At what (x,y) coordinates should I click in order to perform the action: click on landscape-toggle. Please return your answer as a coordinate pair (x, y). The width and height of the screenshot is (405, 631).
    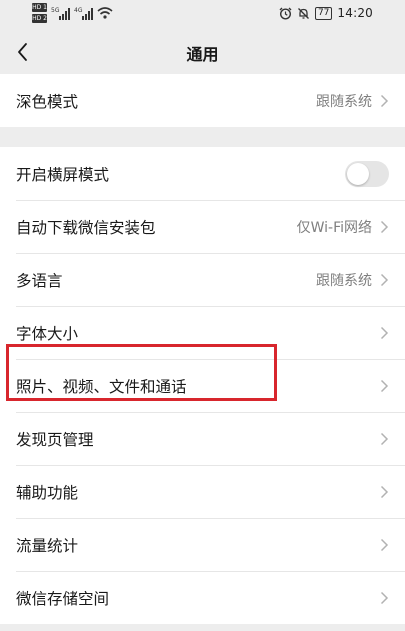
    Looking at the image, I should click on (367, 173).